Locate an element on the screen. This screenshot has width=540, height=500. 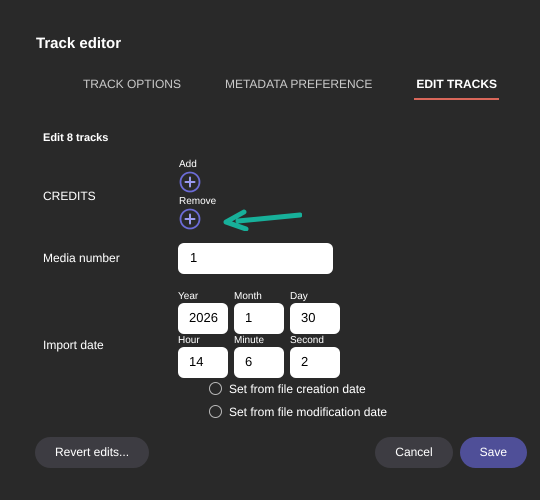
field-label: Month is located at coordinates (248, 296).